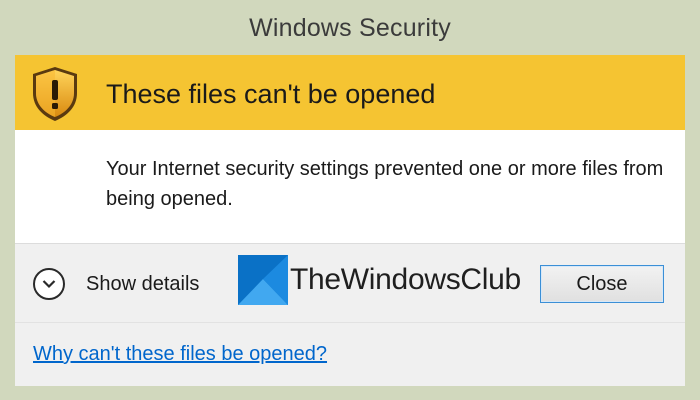 The image size is (700, 400). I want to click on dialog-heading: These files can't be opened, so click(271, 94).